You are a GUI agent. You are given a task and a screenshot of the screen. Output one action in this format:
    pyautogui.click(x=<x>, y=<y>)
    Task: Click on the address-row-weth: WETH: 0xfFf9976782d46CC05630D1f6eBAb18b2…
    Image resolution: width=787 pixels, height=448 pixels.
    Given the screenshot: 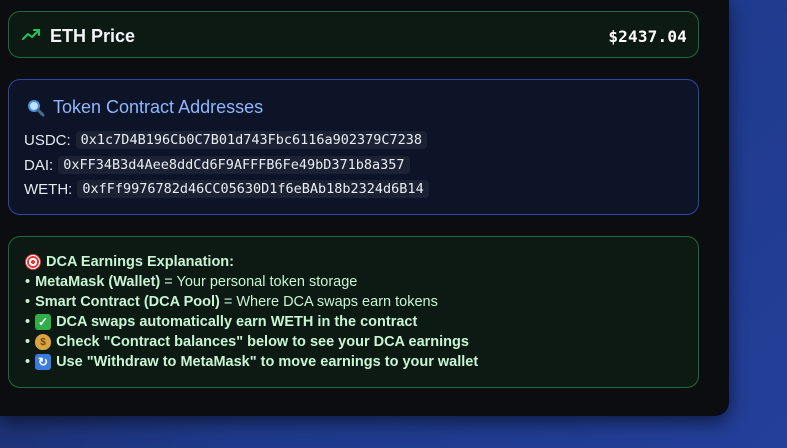 What is the action you would take?
    pyautogui.click(x=226, y=189)
    